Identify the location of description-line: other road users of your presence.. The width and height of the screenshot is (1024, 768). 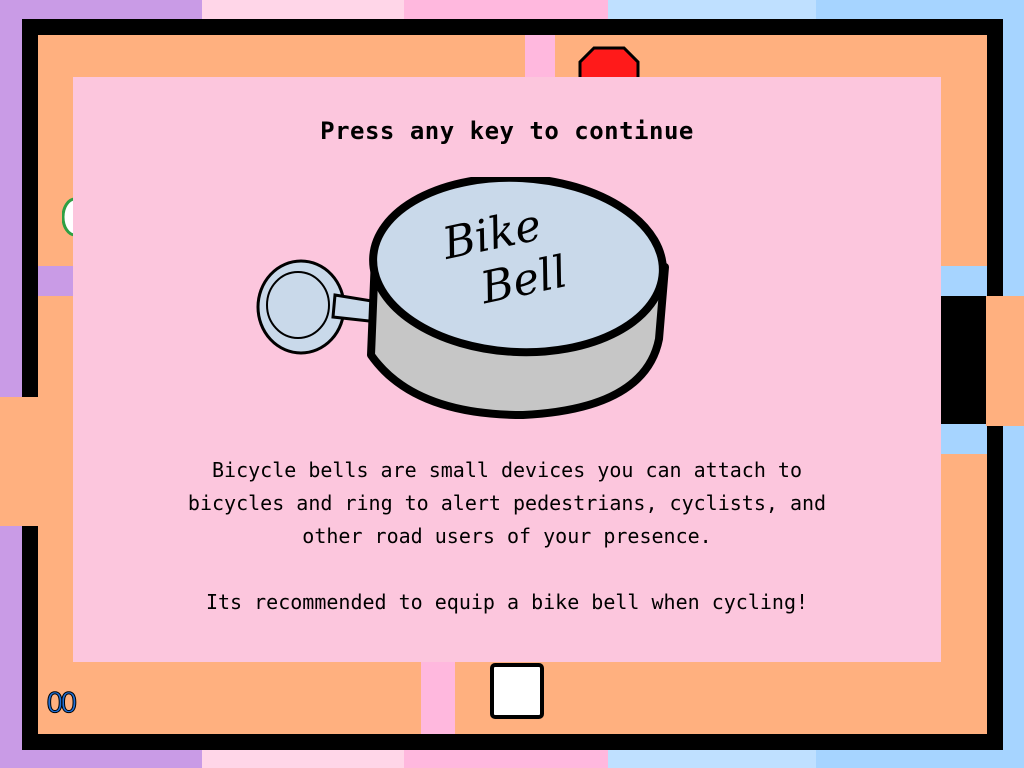
(507, 536).